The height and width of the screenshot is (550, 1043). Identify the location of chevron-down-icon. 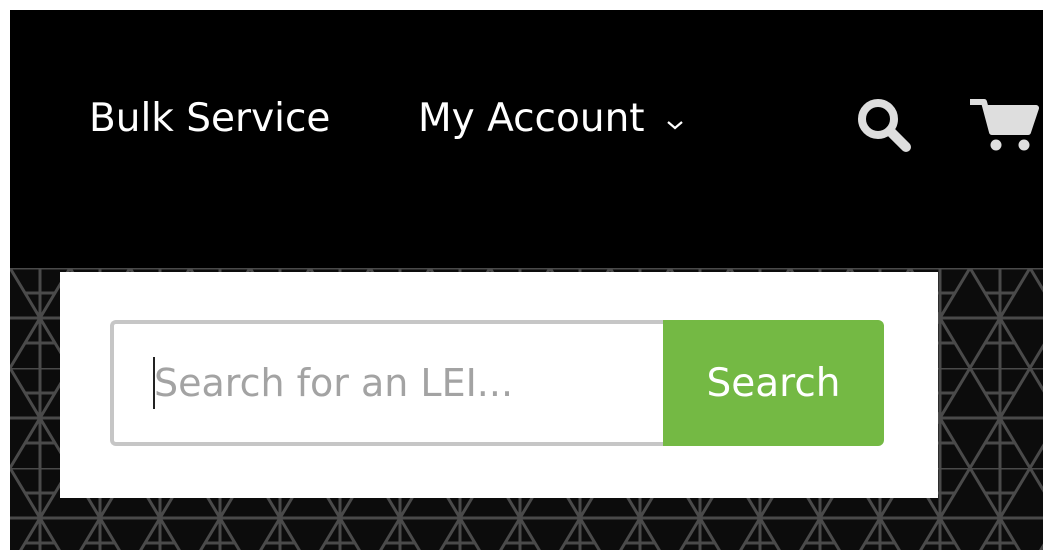
(675, 125).